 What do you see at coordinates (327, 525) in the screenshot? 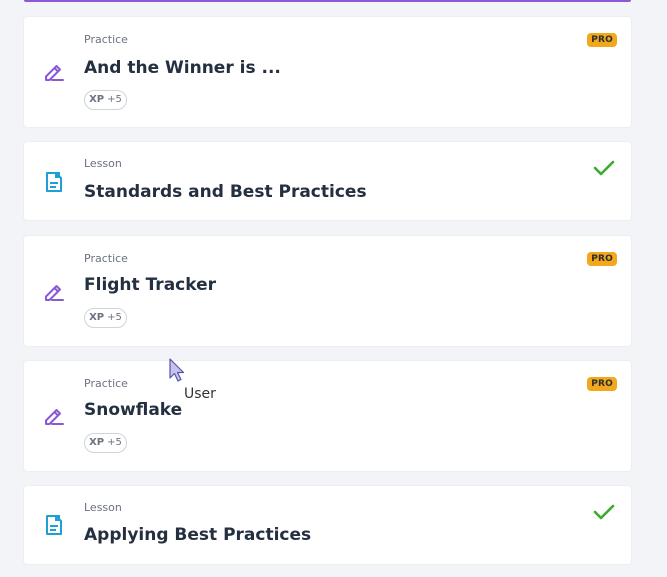
I see `lesson-card-applying-best-practices: Lesson Applying Best Practices` at bounding box center [327, 525].